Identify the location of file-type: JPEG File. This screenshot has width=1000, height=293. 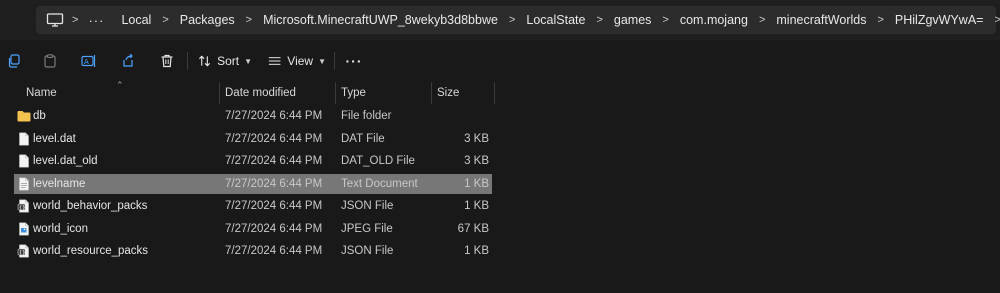
(367, 228).